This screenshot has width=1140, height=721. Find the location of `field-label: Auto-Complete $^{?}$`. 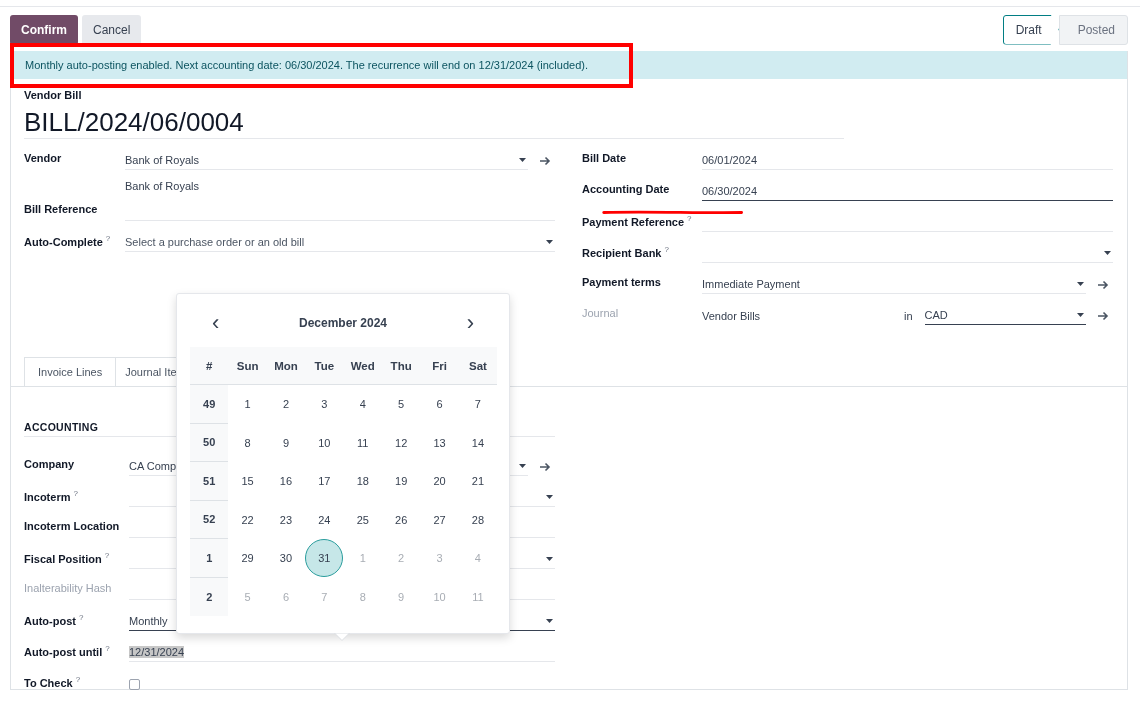

field-label: Auto-Complete $^{?}$ is located at coordinates (68, 241).